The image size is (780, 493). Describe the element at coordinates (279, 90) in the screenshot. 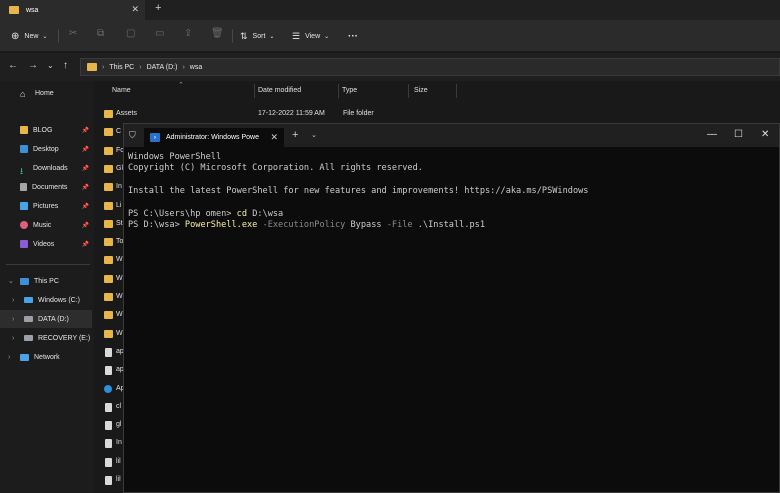

I see `column-header-date: Date modified` at that location.